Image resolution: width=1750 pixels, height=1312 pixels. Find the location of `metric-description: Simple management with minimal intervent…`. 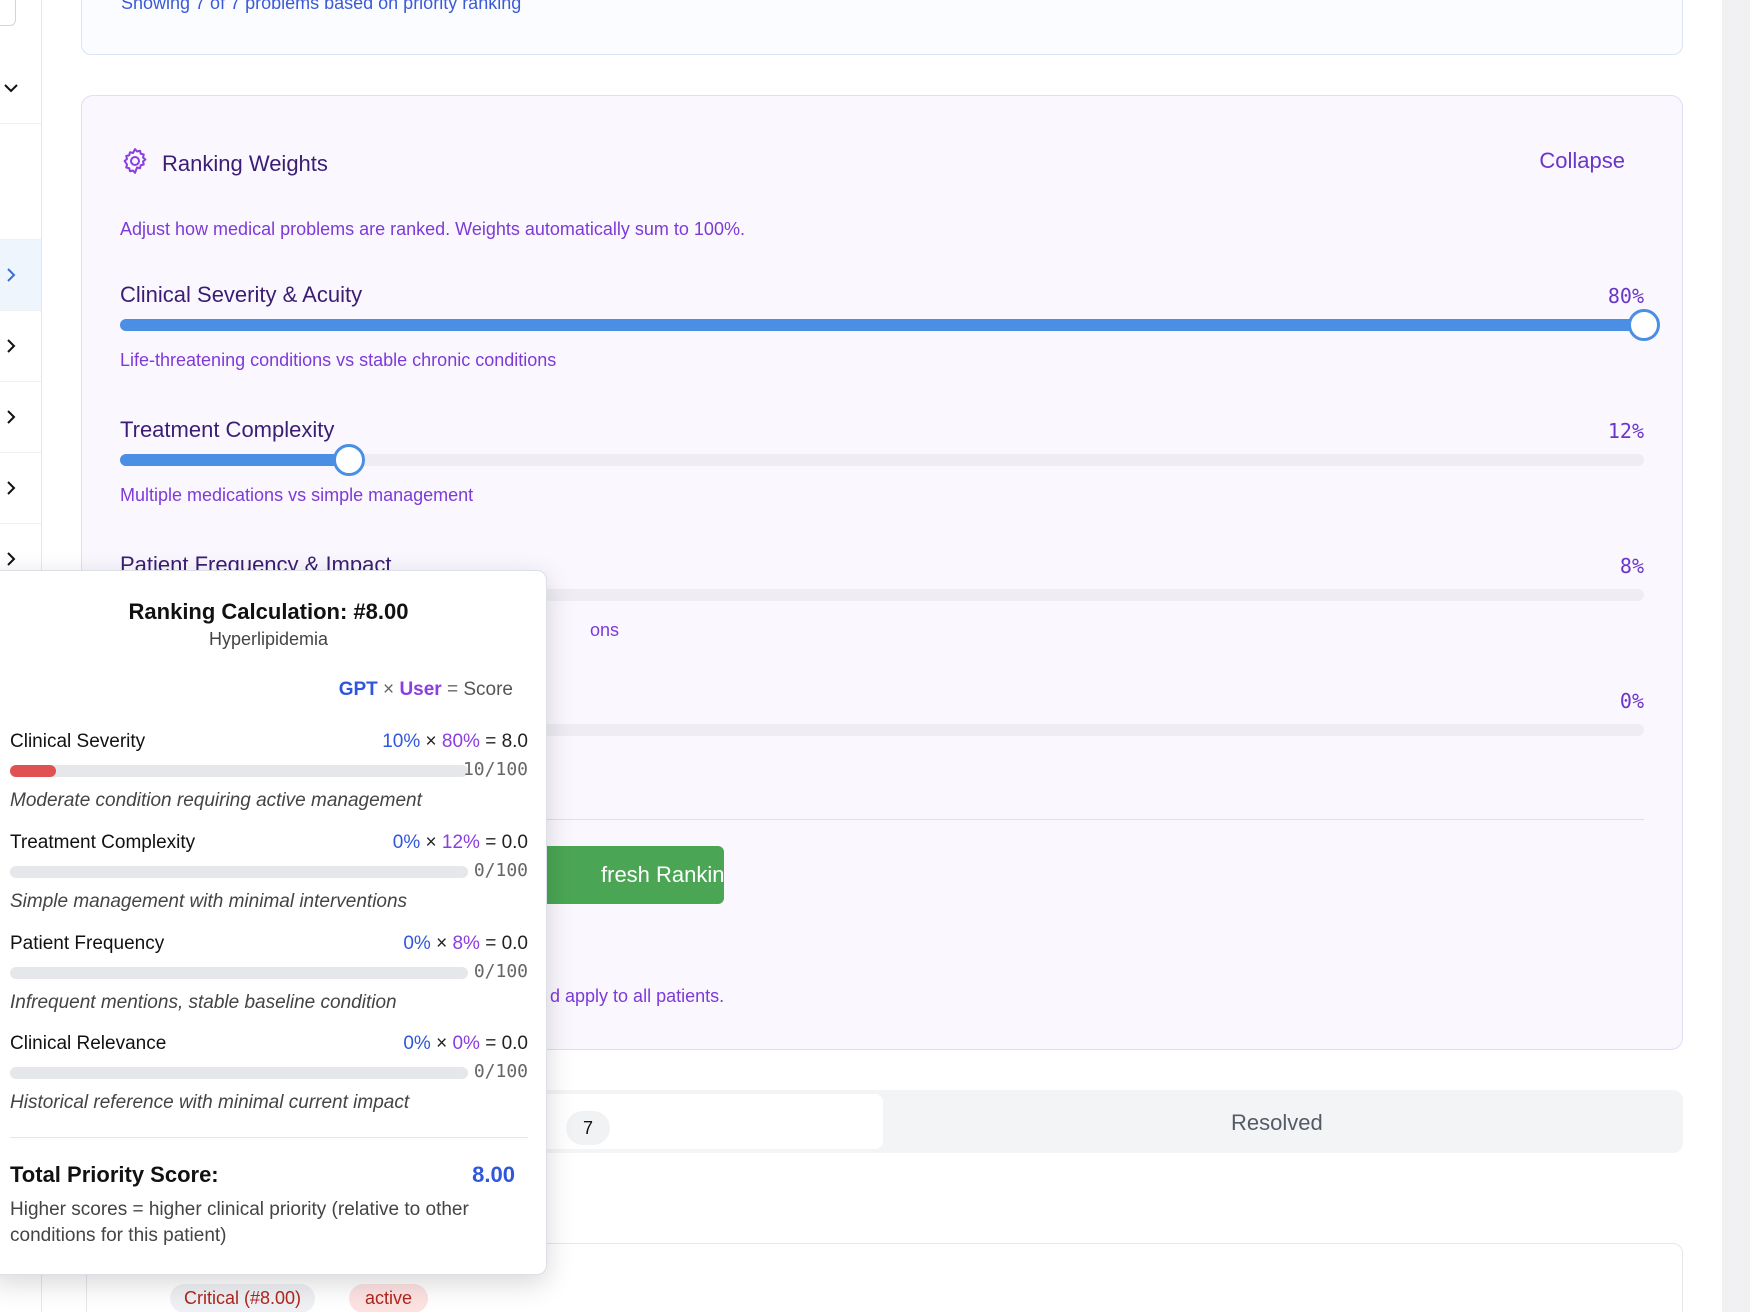

metric-description: Simple management with minimal intervent… is located at coordinates (209, 901).